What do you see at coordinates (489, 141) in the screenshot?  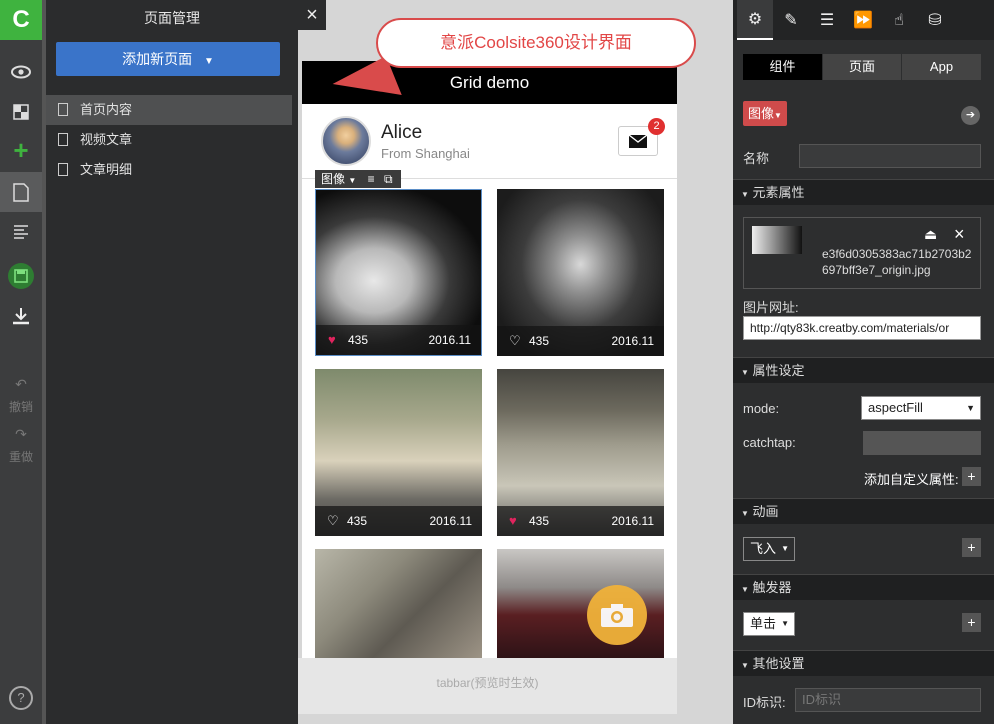 I see `profile-row: Alice From Shanghai 2` at bounding box center [489, 141].